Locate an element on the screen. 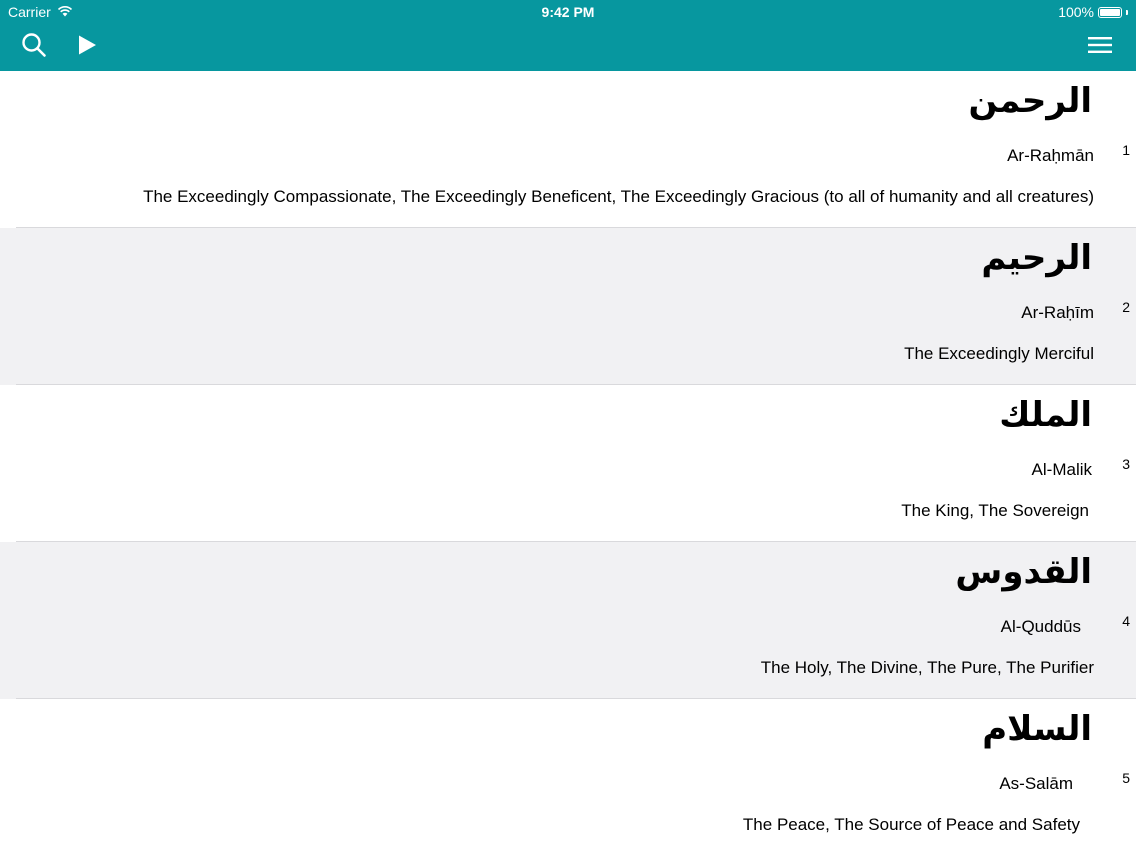  arabic-name: الرحيم is located at coordinates (1036, 258).